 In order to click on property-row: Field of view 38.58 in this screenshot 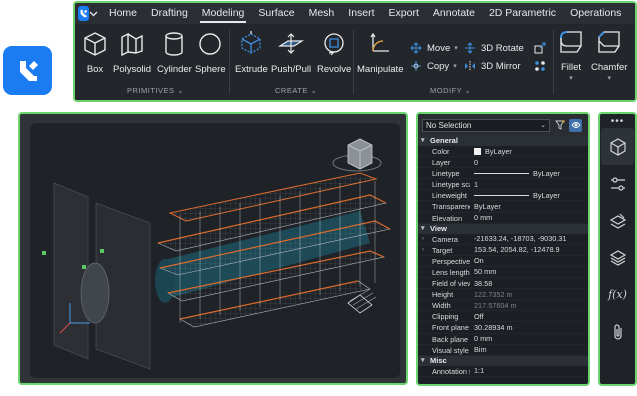, I will do `click(503, 284)`.